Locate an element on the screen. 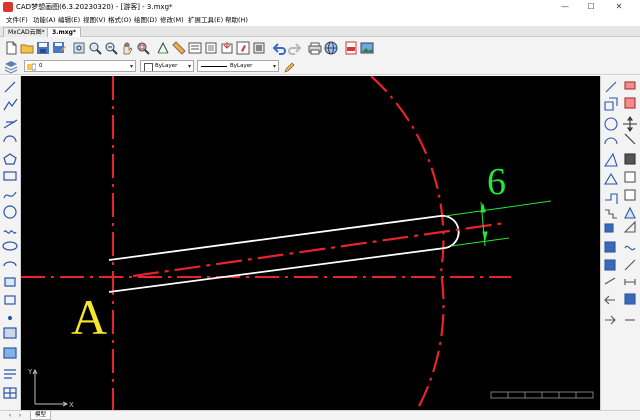 The height and width of the screenshot is (420, 640). print-preview-icon is located at coordinates (79, 47).